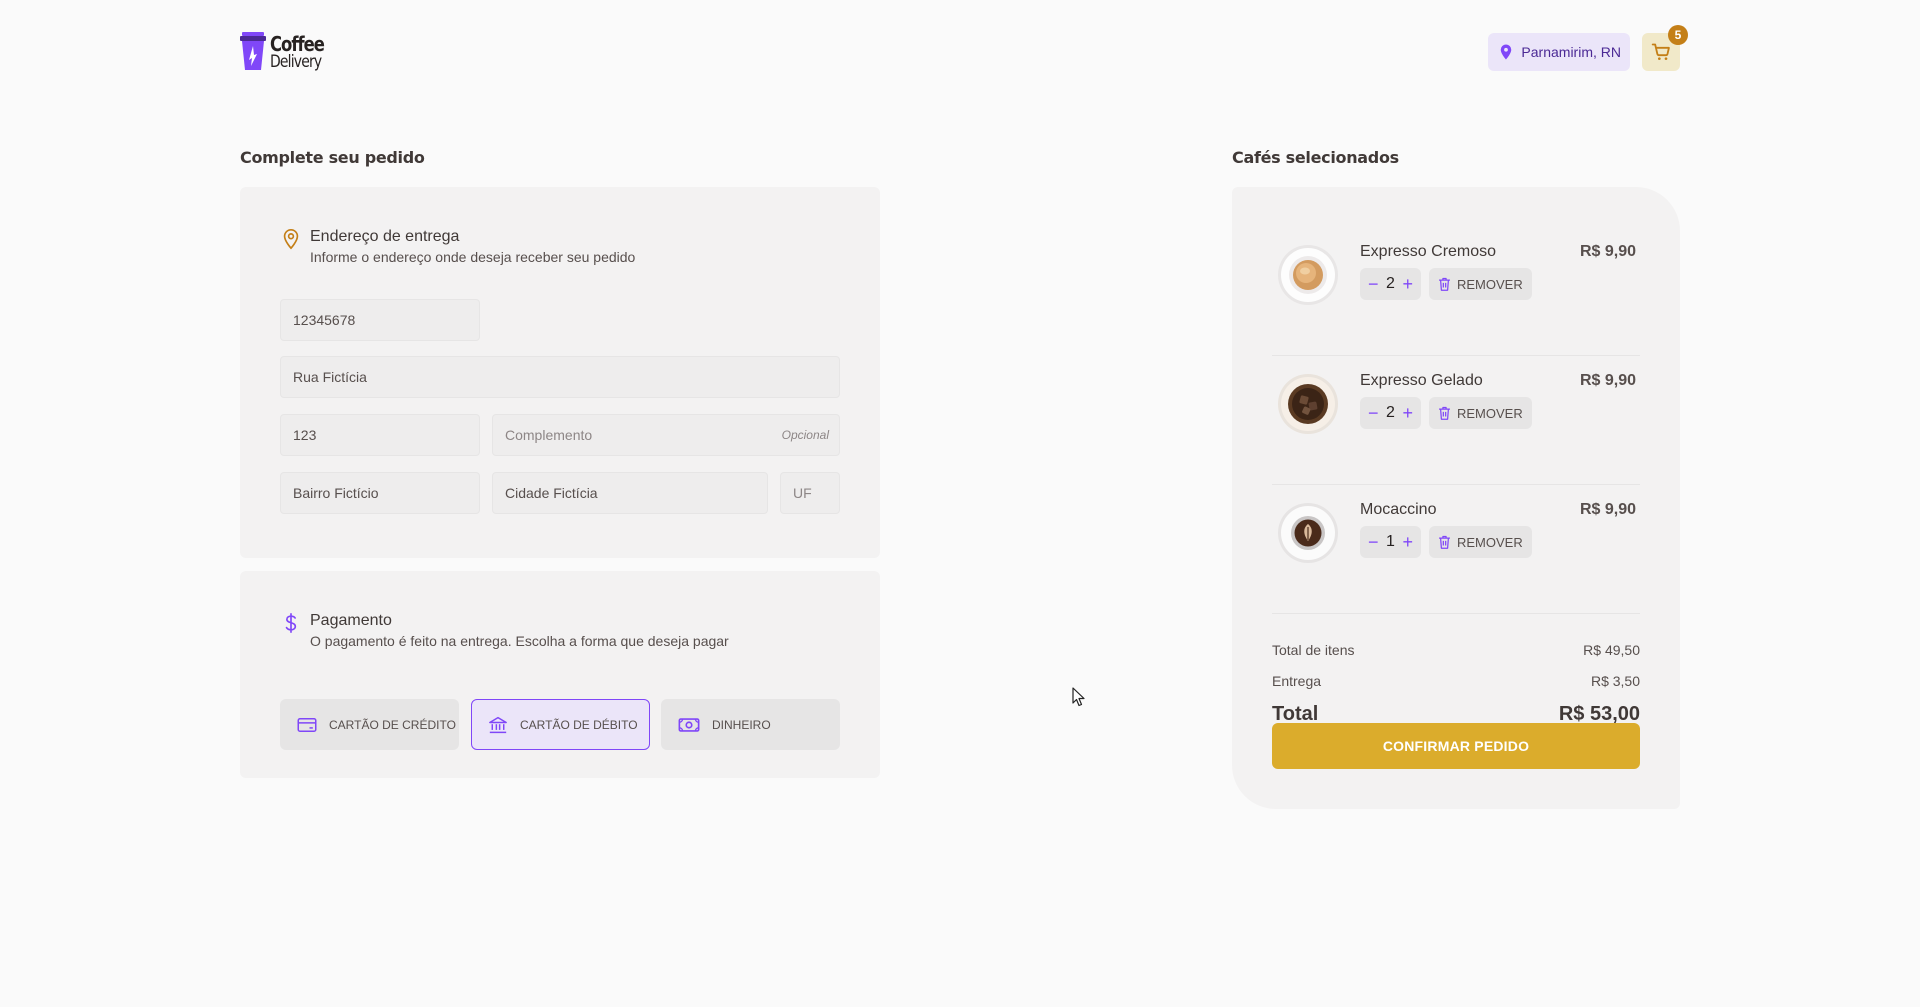  What do you see at coordinates (741, 724) in the screenshot?
I see `payment-cash-label: DINHEIRO` at bounding box center [741, 724].